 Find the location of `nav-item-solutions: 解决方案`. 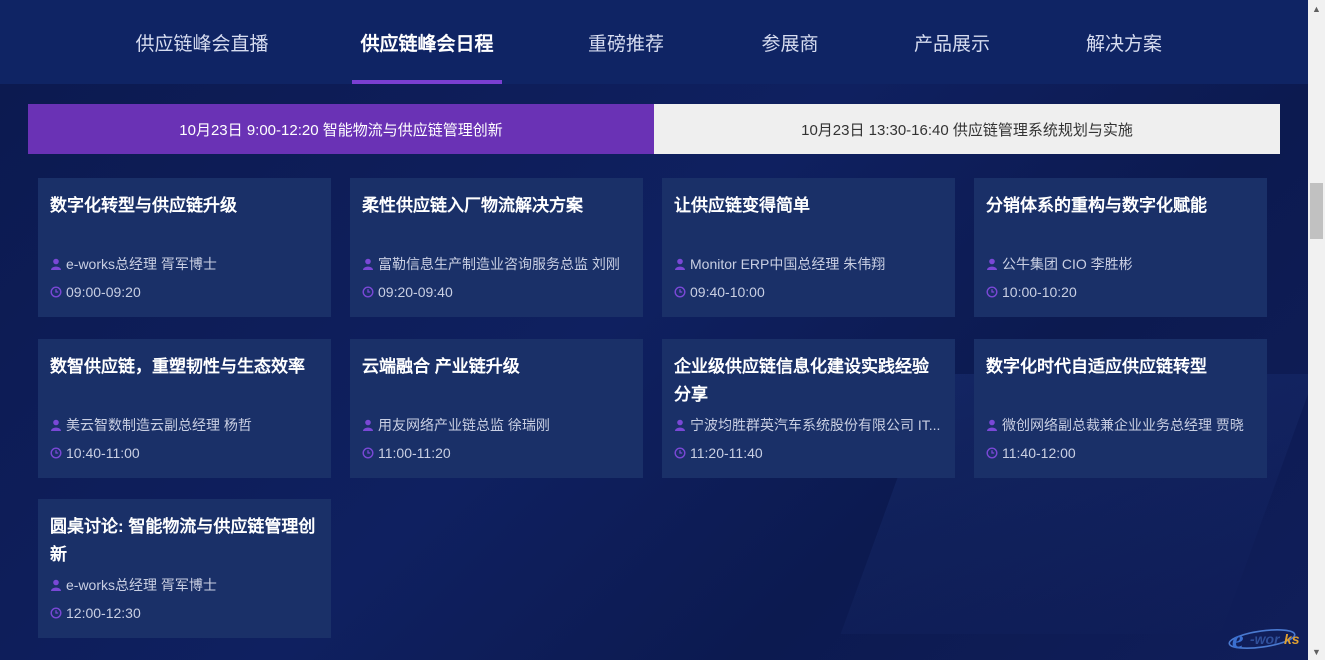

nav-item-solutions: 解决方案 is located at coordinates (1124, 42).